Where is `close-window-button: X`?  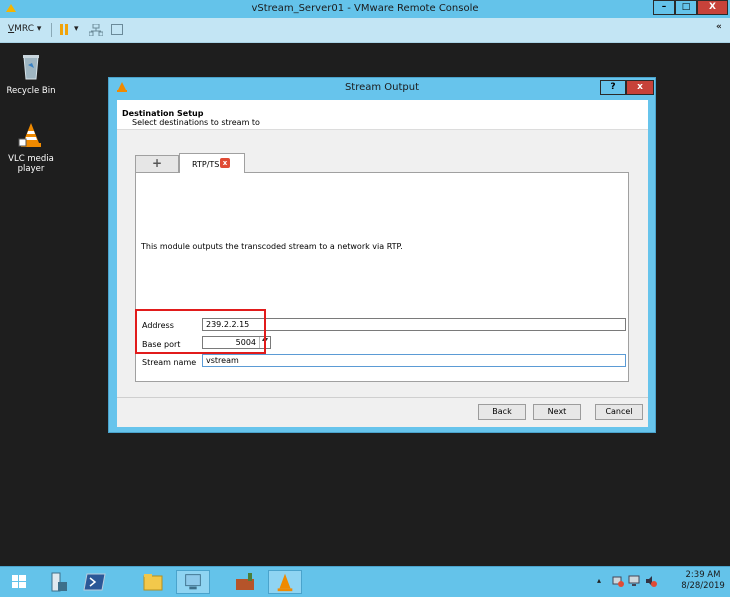
close-window-button: X is located at coordinates (712, 7).